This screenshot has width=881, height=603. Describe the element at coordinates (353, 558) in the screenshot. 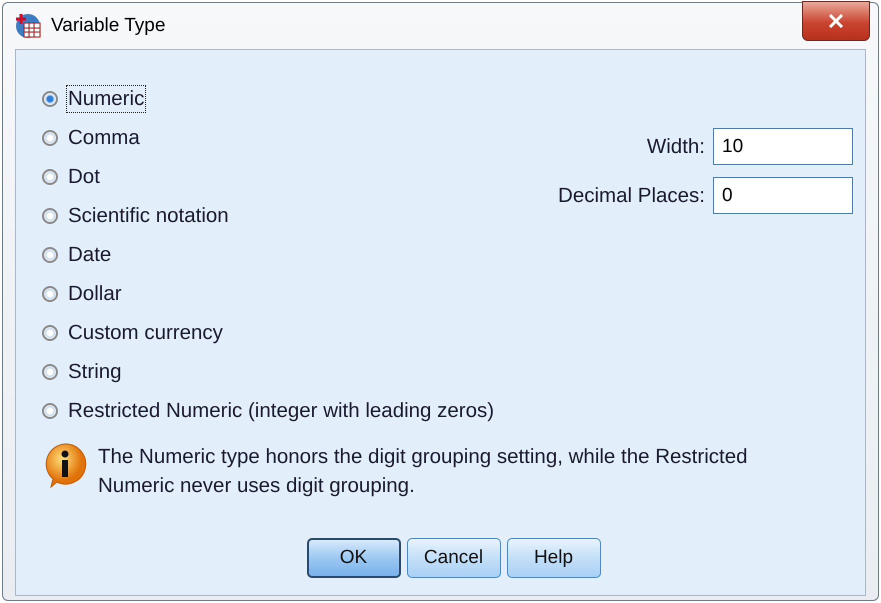

I see `dialog-button: OK` at that location.